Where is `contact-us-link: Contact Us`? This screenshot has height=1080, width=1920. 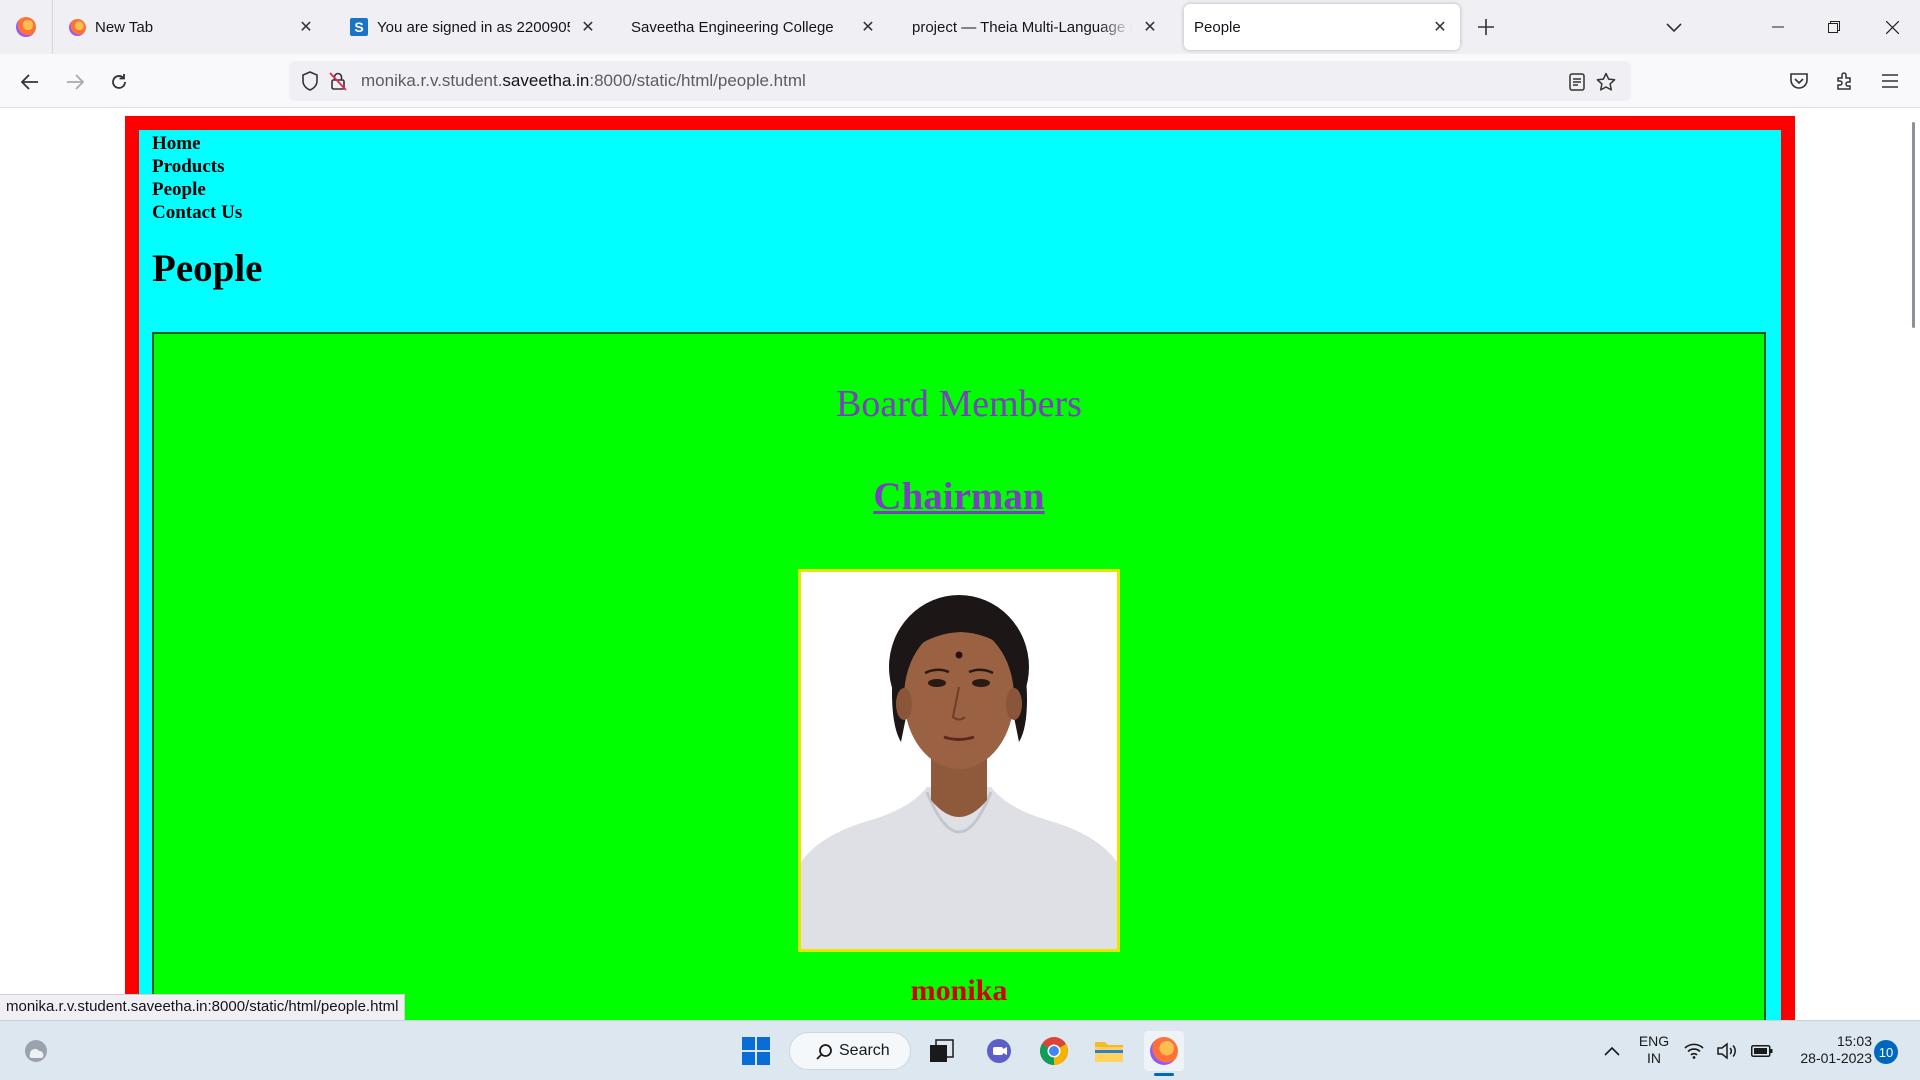 contact-us-link: Contact Us is located at coordinates (960, 212).